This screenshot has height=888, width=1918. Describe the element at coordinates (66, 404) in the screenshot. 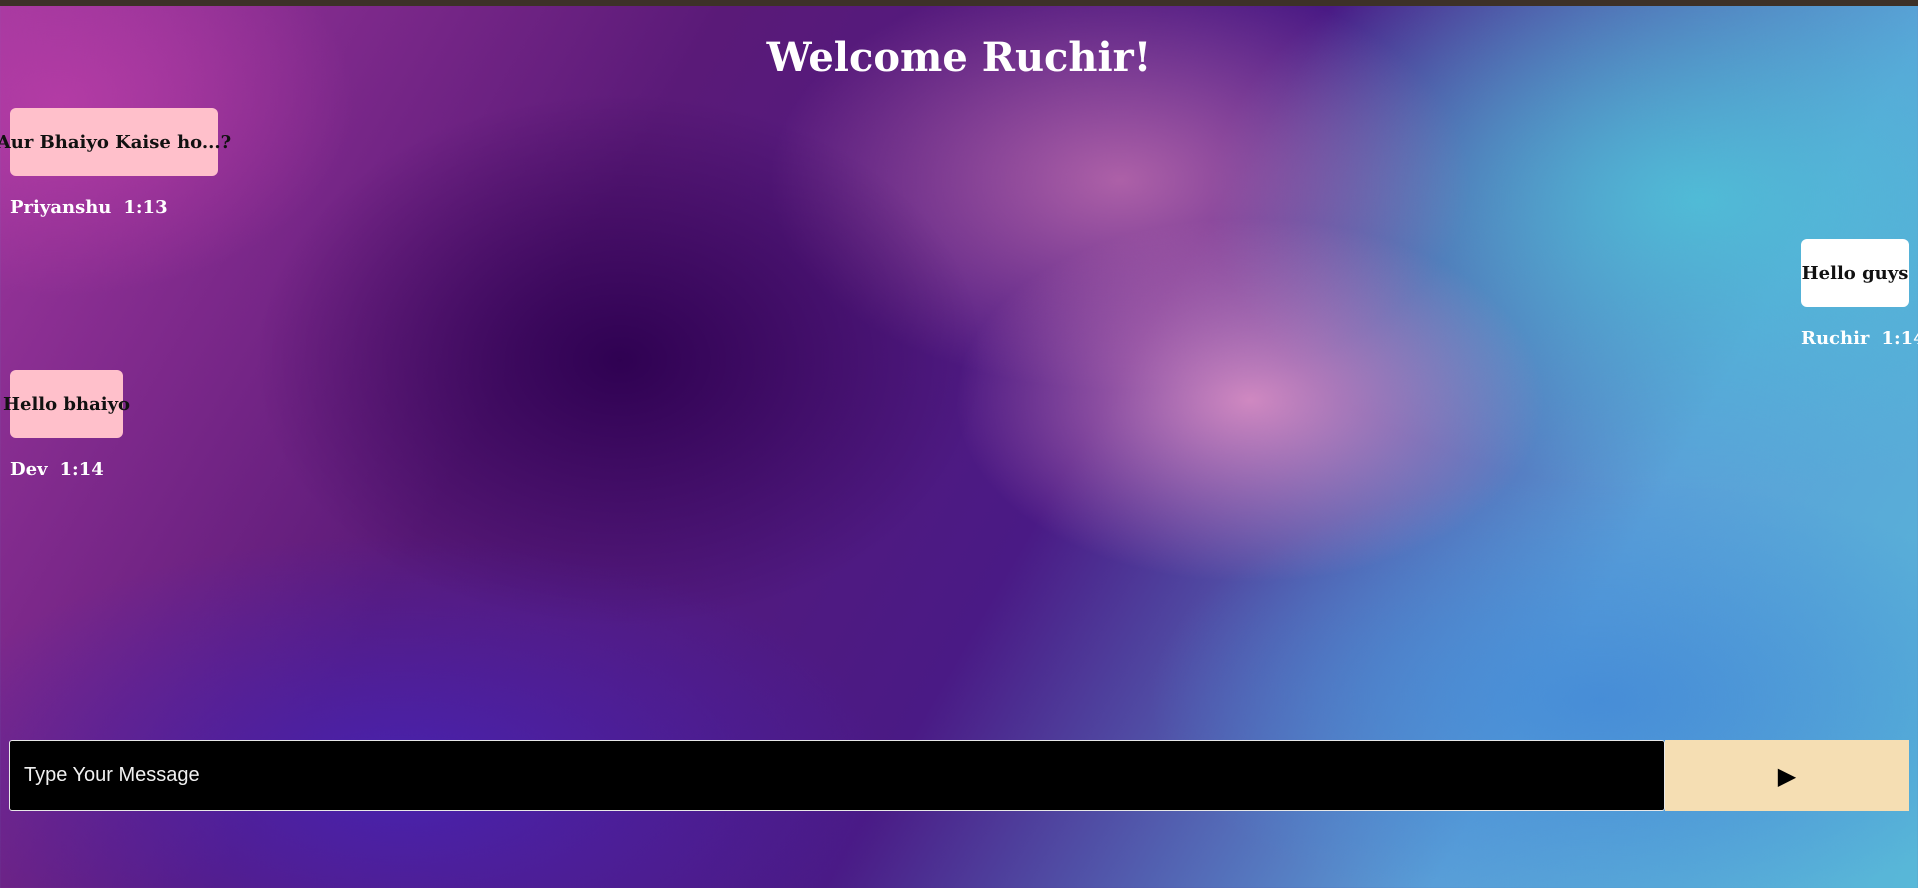

I see `message-bubble: Hello bhaiyo` at that location.